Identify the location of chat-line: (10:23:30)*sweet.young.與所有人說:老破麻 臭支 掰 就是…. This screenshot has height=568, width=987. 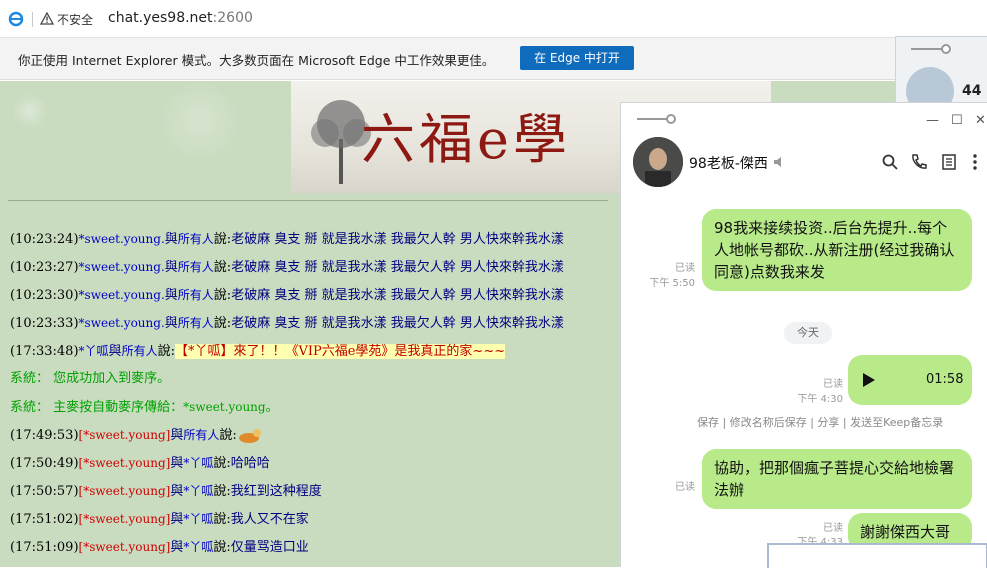
(287, 295).